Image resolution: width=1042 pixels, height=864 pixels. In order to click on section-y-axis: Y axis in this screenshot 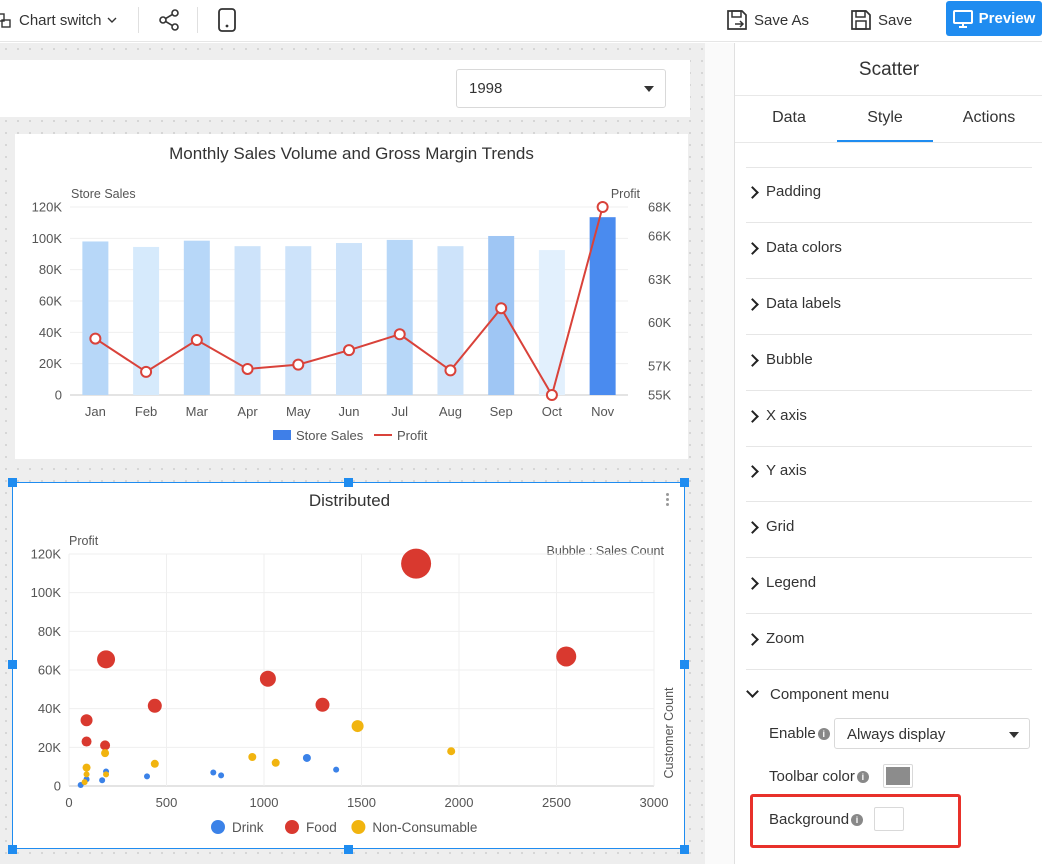, I will do `click(889, 474)`.